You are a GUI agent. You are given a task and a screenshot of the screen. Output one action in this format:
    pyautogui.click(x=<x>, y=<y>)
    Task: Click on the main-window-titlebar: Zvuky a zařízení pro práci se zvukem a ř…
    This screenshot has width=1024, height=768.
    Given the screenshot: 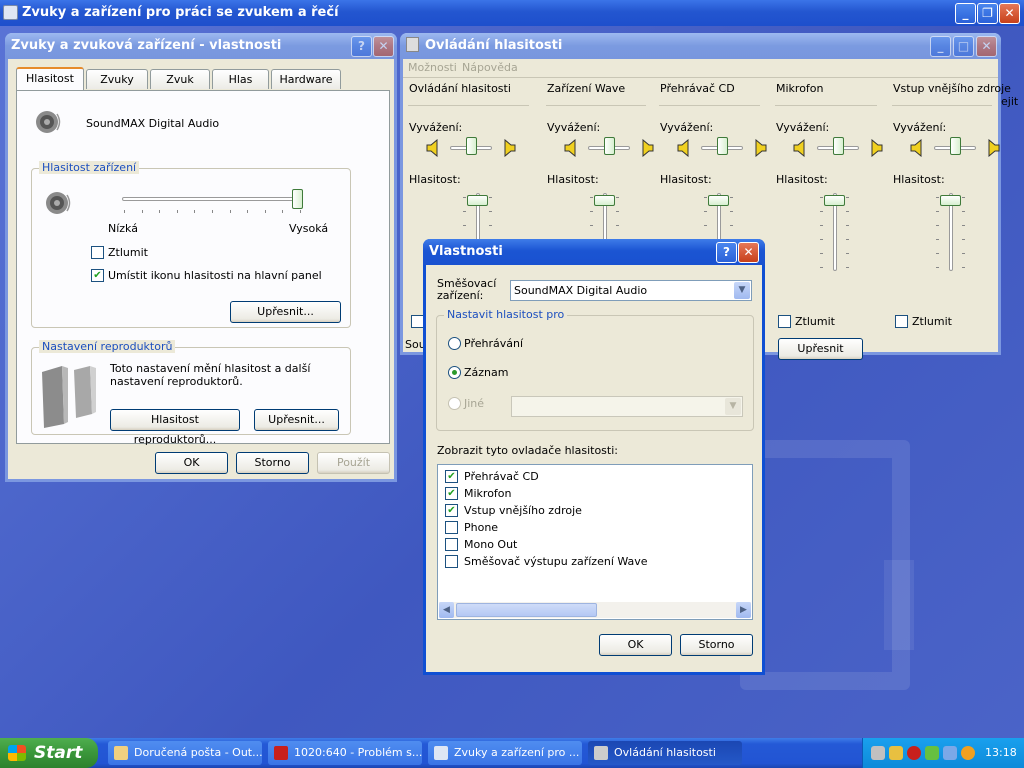 What is the action you would take?
    pyautogui.click(x=512, y=13)
    